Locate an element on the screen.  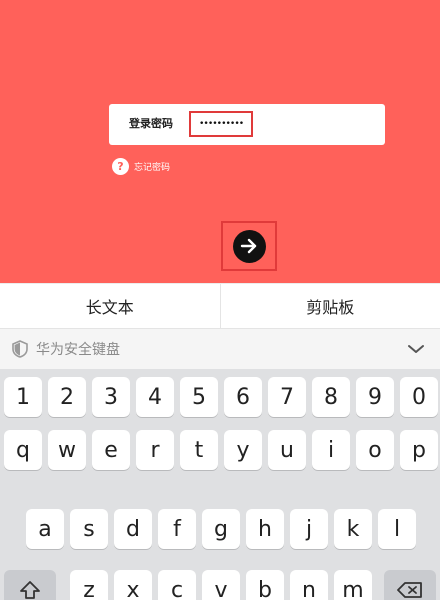
key-p: p is located at coordinates (419, 450).